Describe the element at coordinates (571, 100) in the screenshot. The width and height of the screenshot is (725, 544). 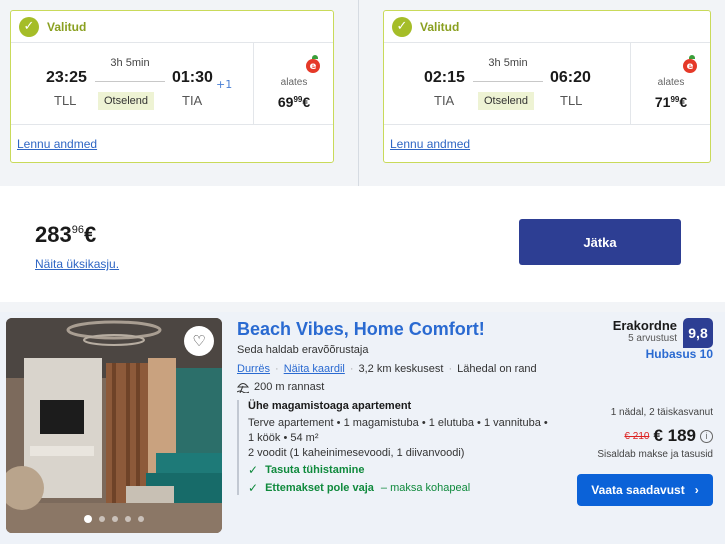
I see `arrival-airport-code: TLL` at that location.